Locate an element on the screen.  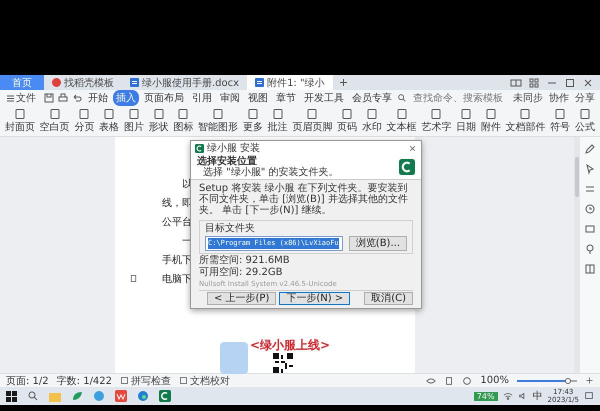
toolbar-action: 分享 is located at coordinates (585, 98).